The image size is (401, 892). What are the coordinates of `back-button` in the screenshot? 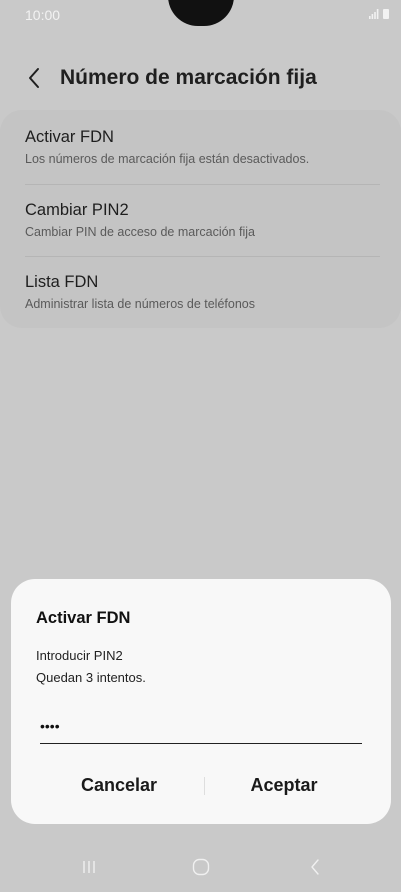 It's located at (34, 78).